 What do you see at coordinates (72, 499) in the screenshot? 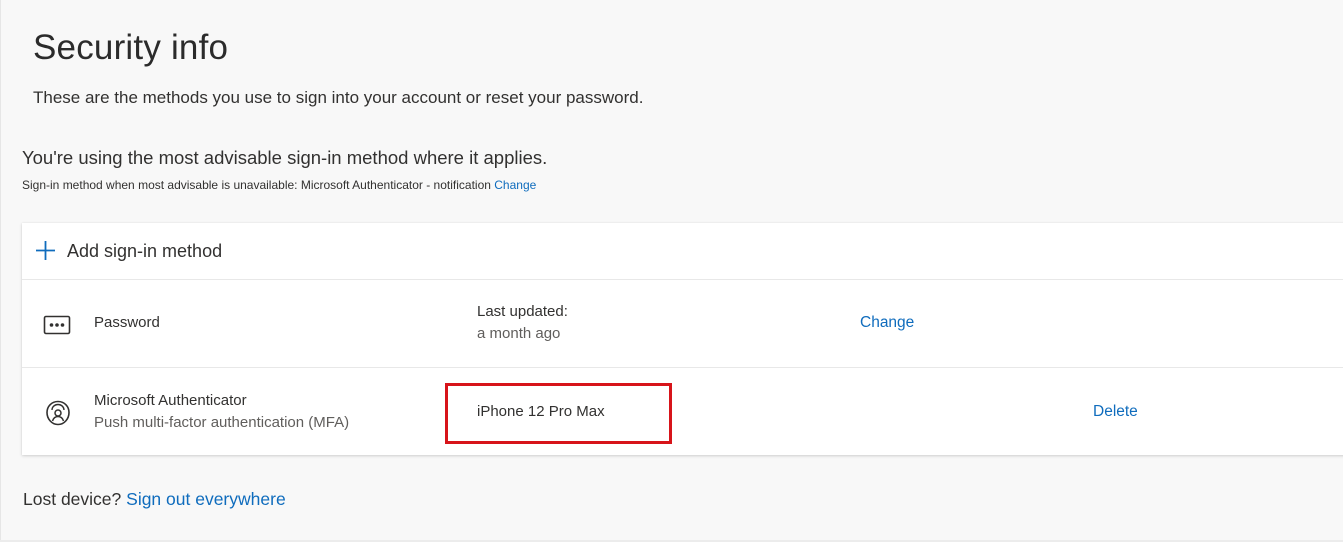
I see `lost-device-label: Lost device?` at bounding box center [72, 499].